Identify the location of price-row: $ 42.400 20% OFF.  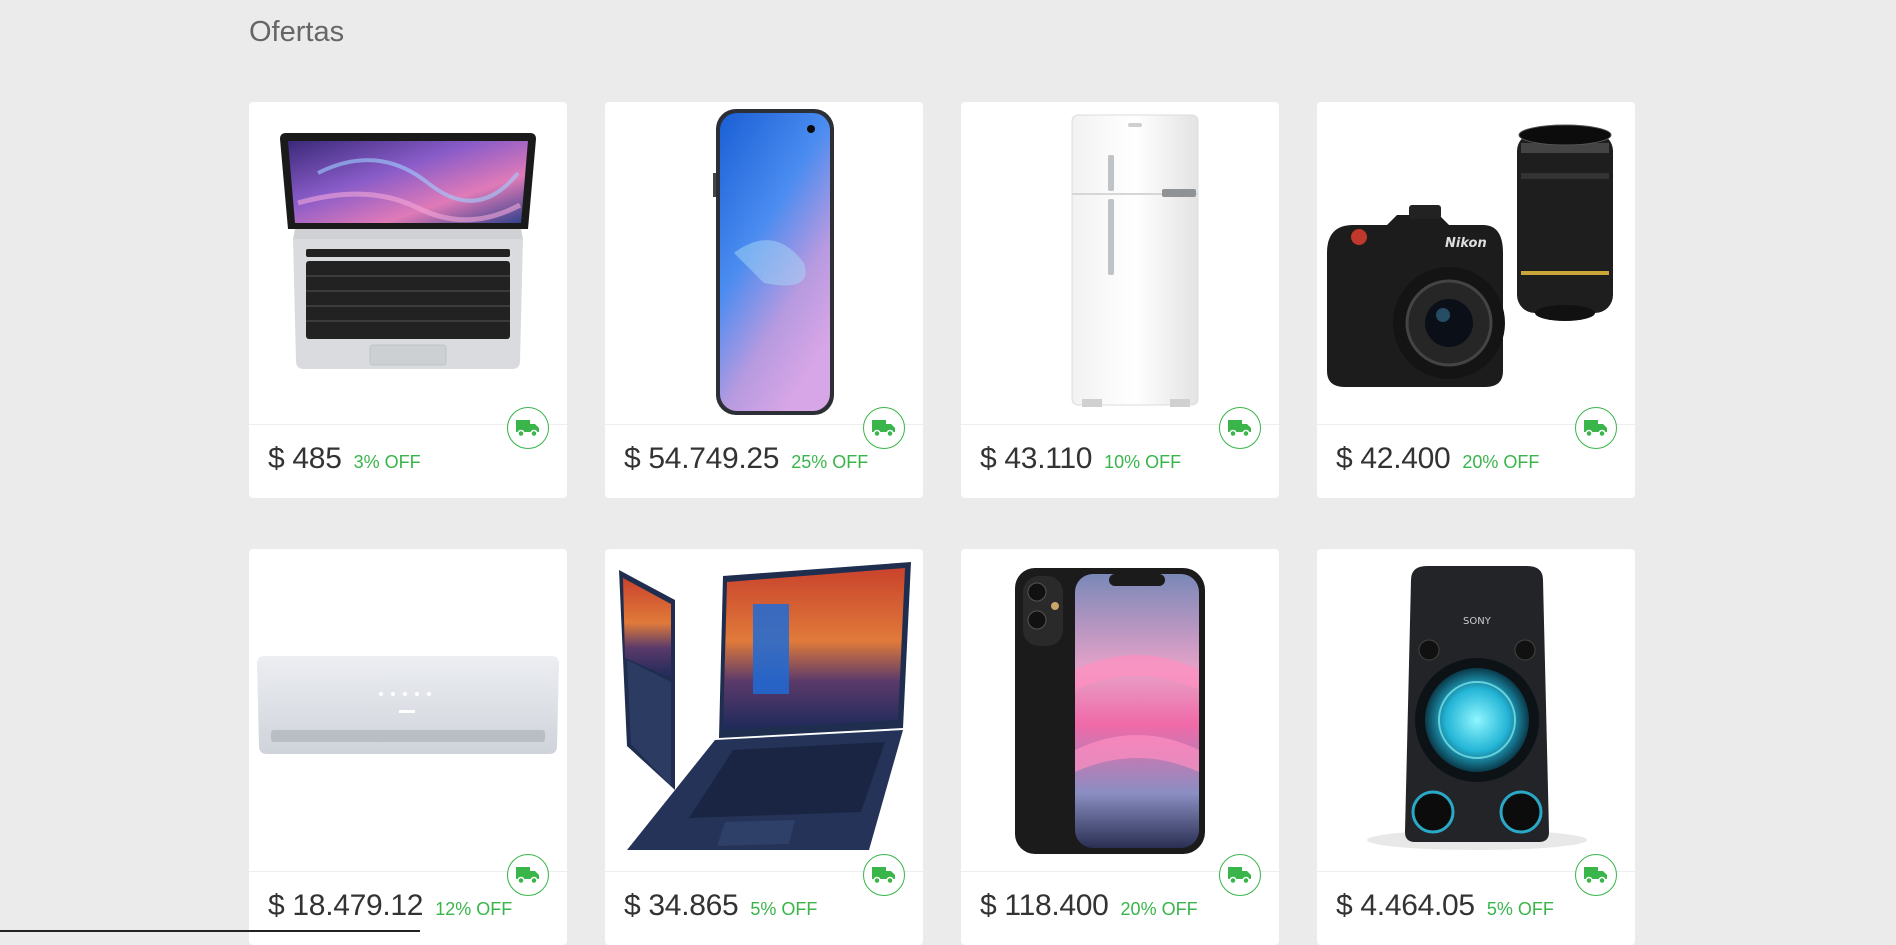
(1437, 459).